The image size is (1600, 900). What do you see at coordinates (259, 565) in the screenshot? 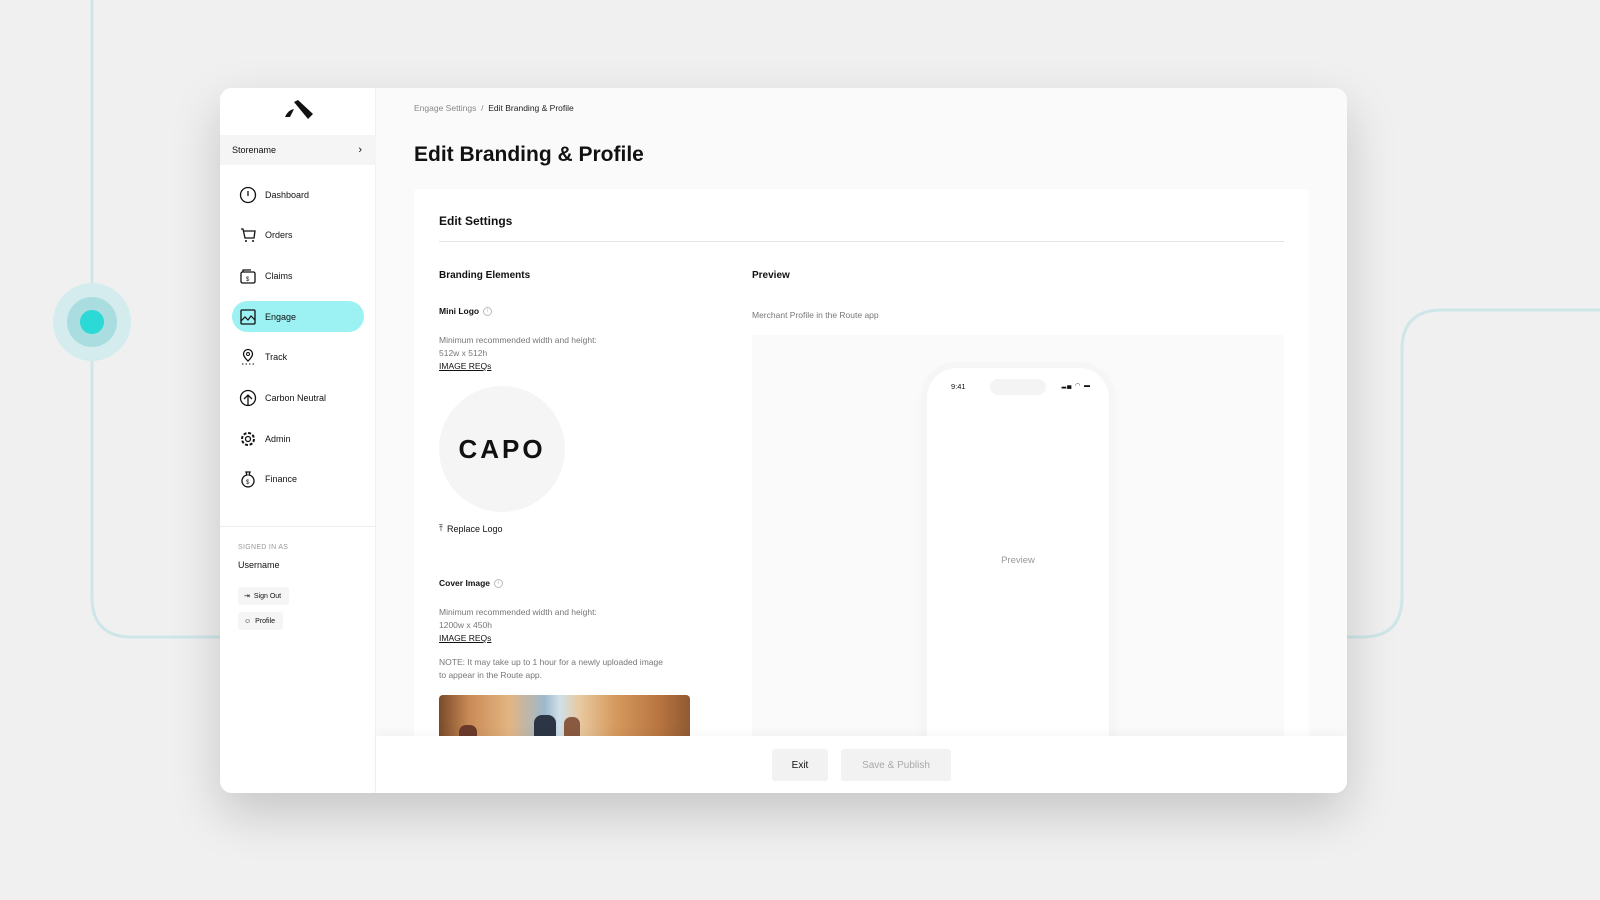
I see `username: Username` at bounding box center [259, 565].